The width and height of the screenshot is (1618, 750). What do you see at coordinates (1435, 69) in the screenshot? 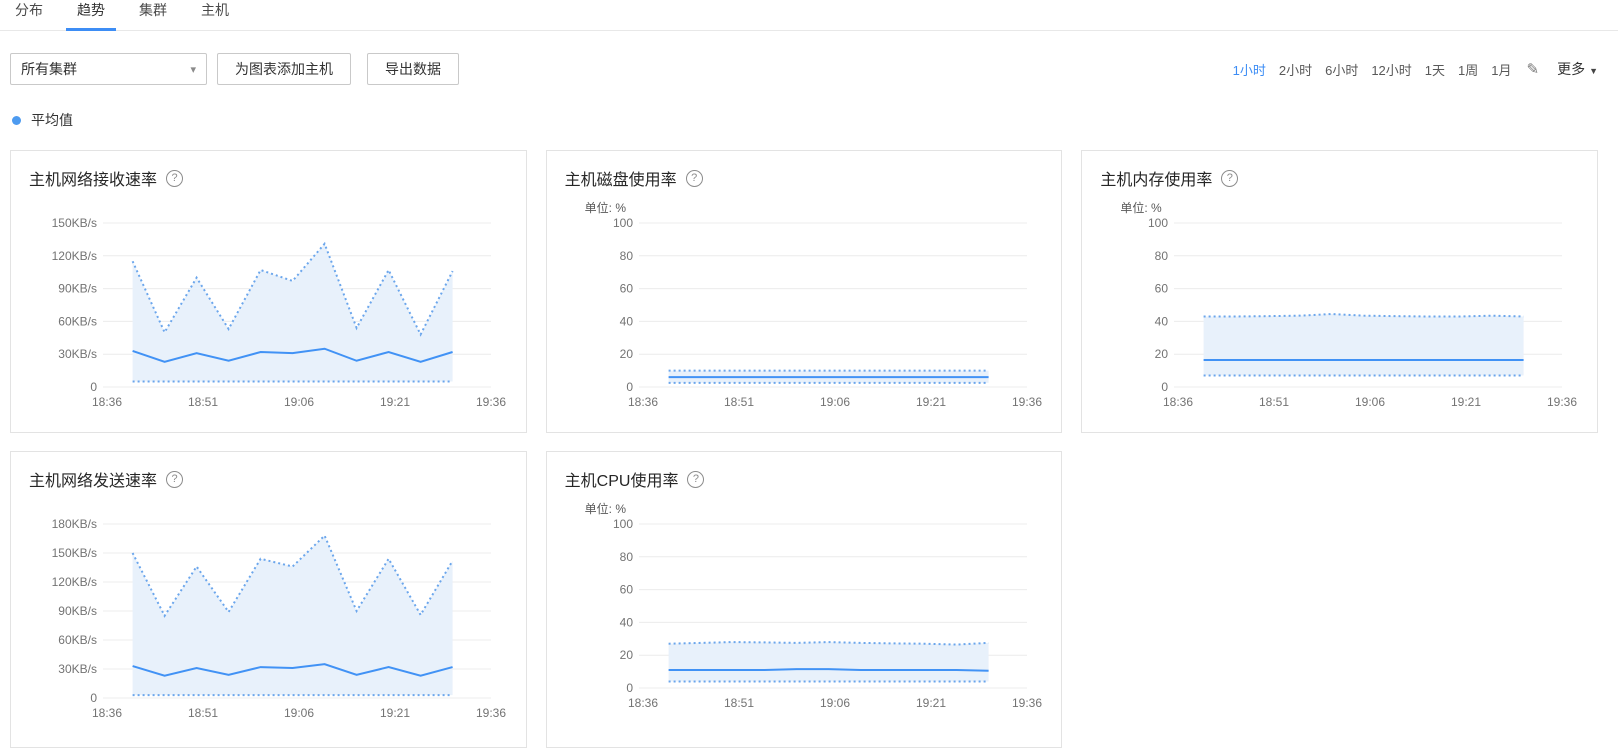
I see `time-range-1d: 1天` at bounding box center [1435, 69].